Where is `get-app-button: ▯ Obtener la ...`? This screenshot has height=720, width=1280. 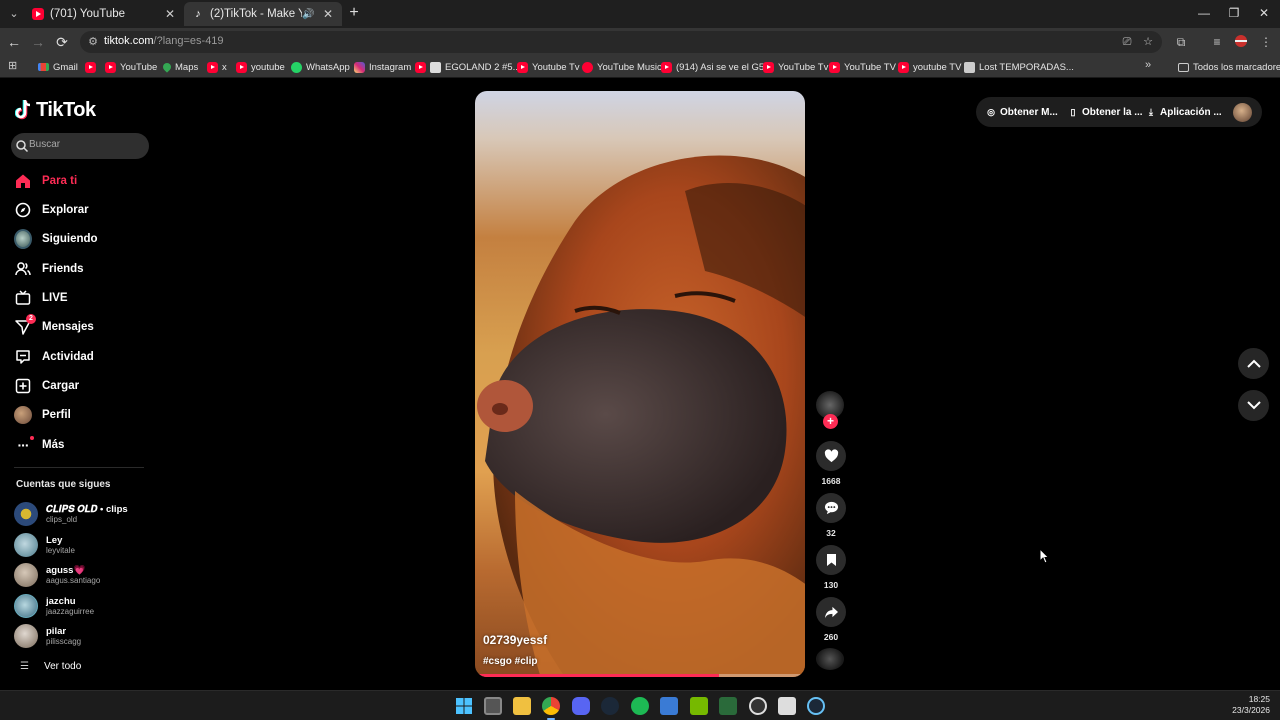 get-app-button: ▯ Obtener la ... is located at coordinates (1105, 112).